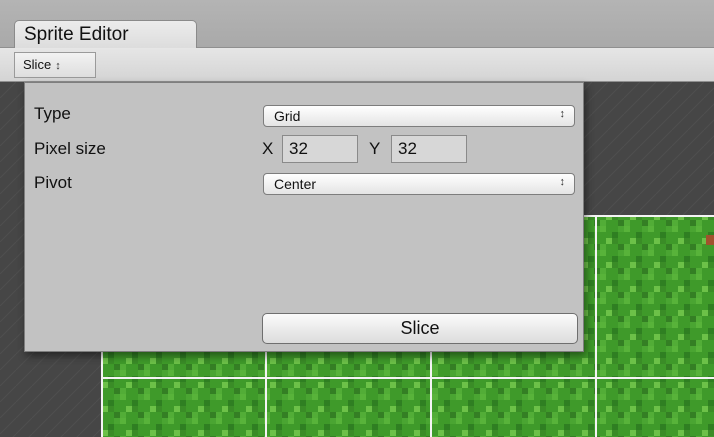 This screenshot has width=714, height=437. Describe the element at coordinates (70, 148) in the screenshot. I see `pixel-size-label: Pixel size` at that location.